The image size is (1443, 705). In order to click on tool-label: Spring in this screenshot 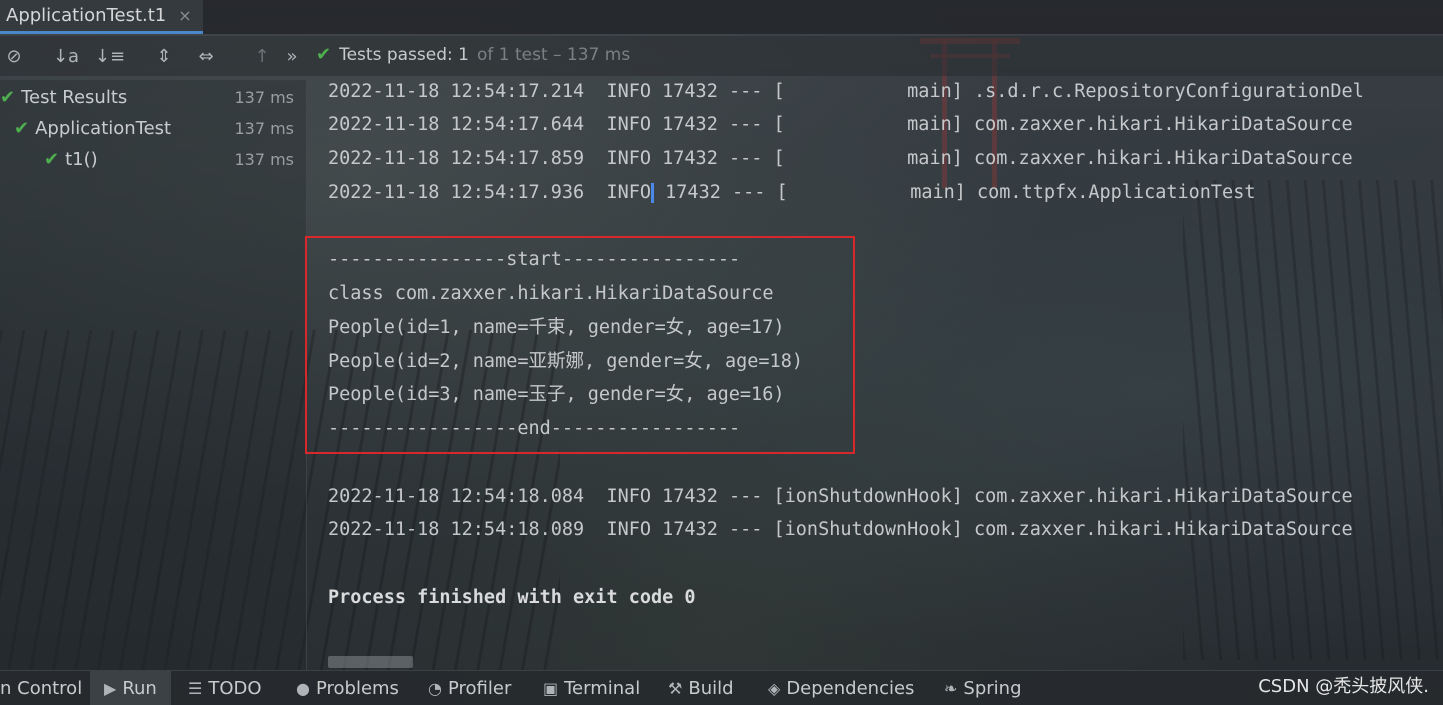, I will do `click(992, 688)`.